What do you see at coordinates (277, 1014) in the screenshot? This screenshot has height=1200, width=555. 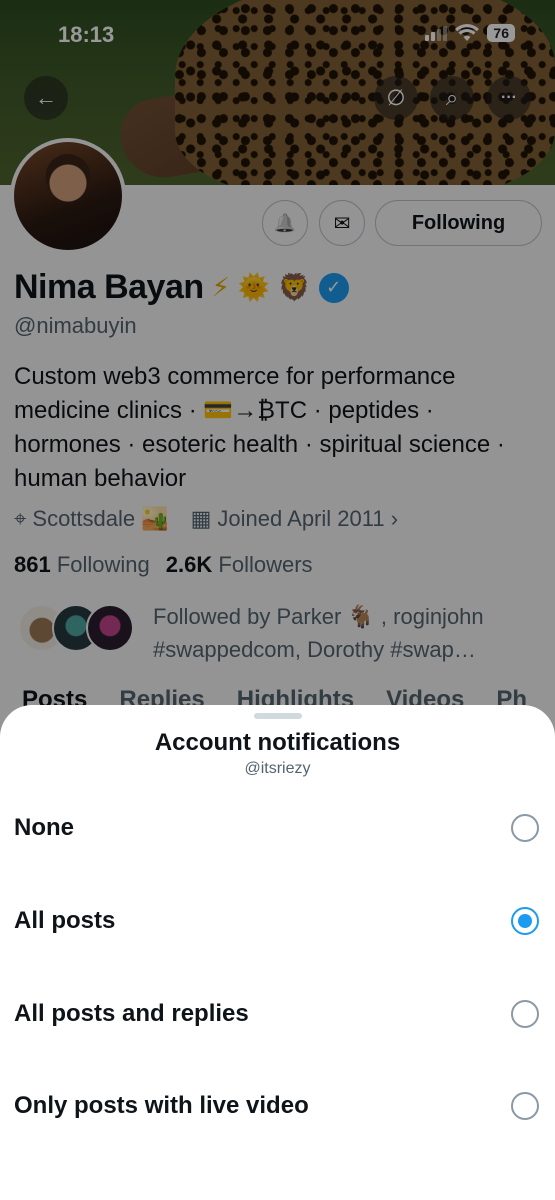 I see `option-all-posts-and-replies: All posts and replies` at bounding box center [277, 1014].